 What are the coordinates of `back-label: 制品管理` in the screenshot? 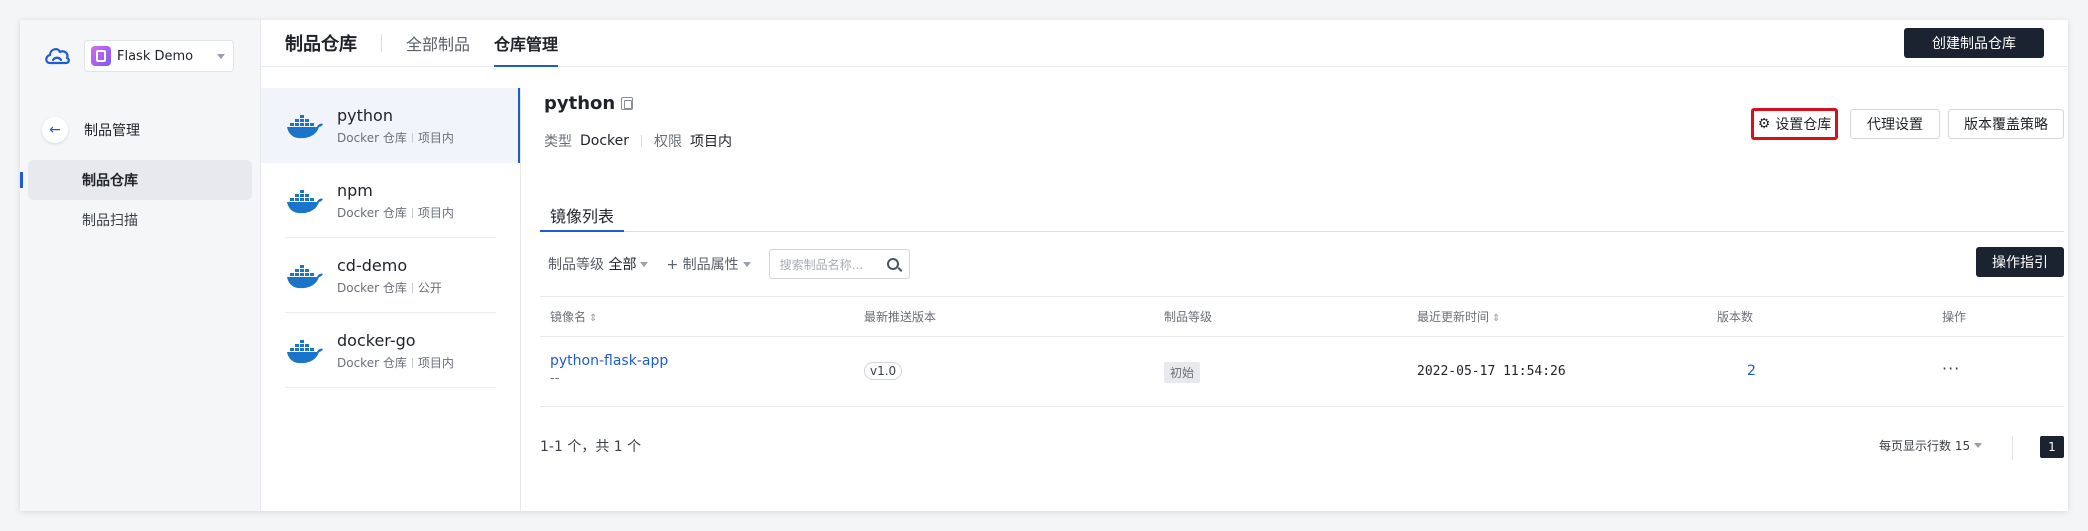 It's located at (112, 131).